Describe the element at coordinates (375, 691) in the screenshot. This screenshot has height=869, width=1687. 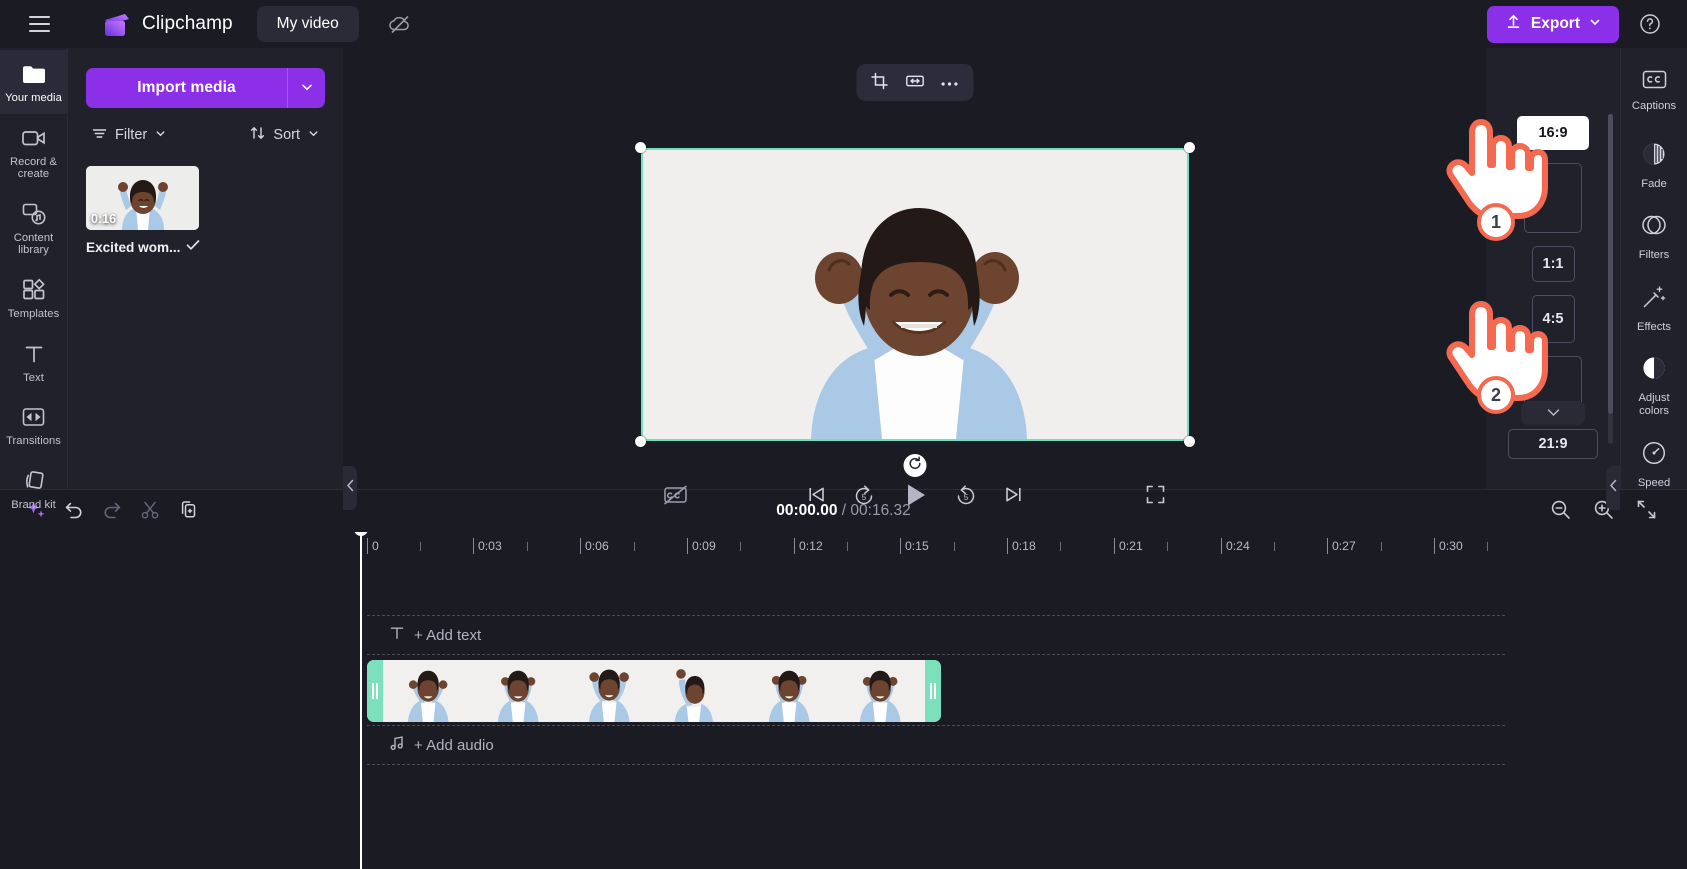
I see `trim-handle-left` at that location.